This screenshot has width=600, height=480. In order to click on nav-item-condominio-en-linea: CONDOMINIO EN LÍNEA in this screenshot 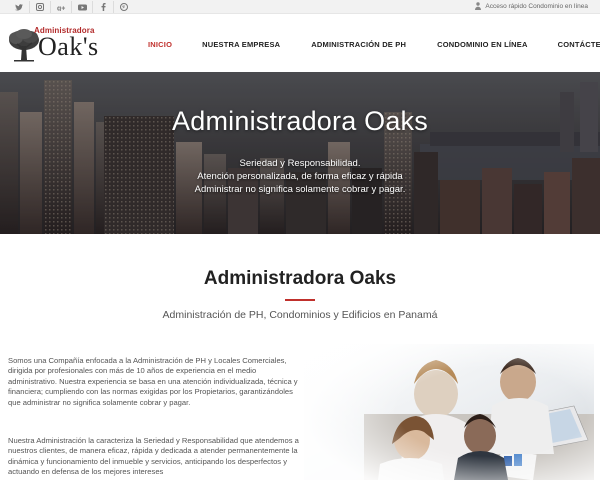, I will do `click(482, 44)`.